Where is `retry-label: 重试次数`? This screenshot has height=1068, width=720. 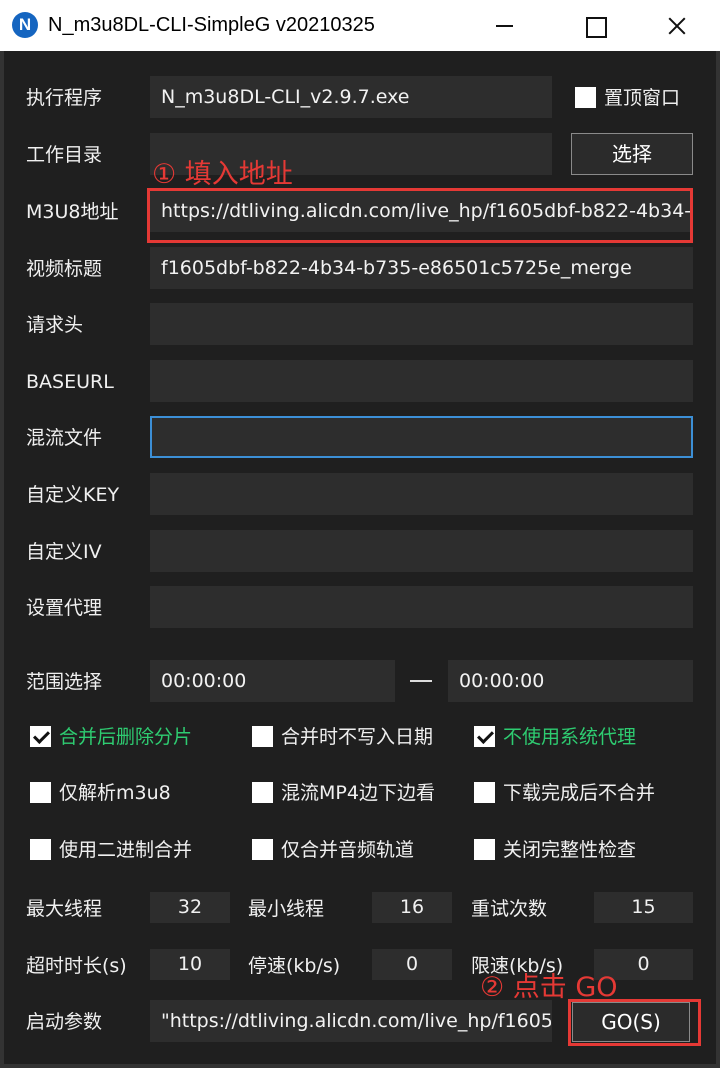
retry-label: 重试次数 is located at coordinates (509, 909).